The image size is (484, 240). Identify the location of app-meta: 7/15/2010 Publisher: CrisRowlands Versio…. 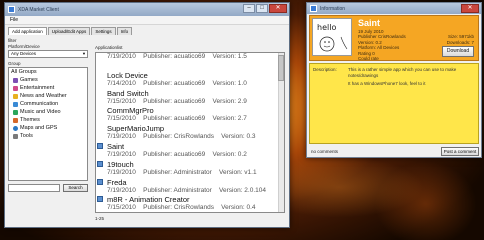
(181, 208).